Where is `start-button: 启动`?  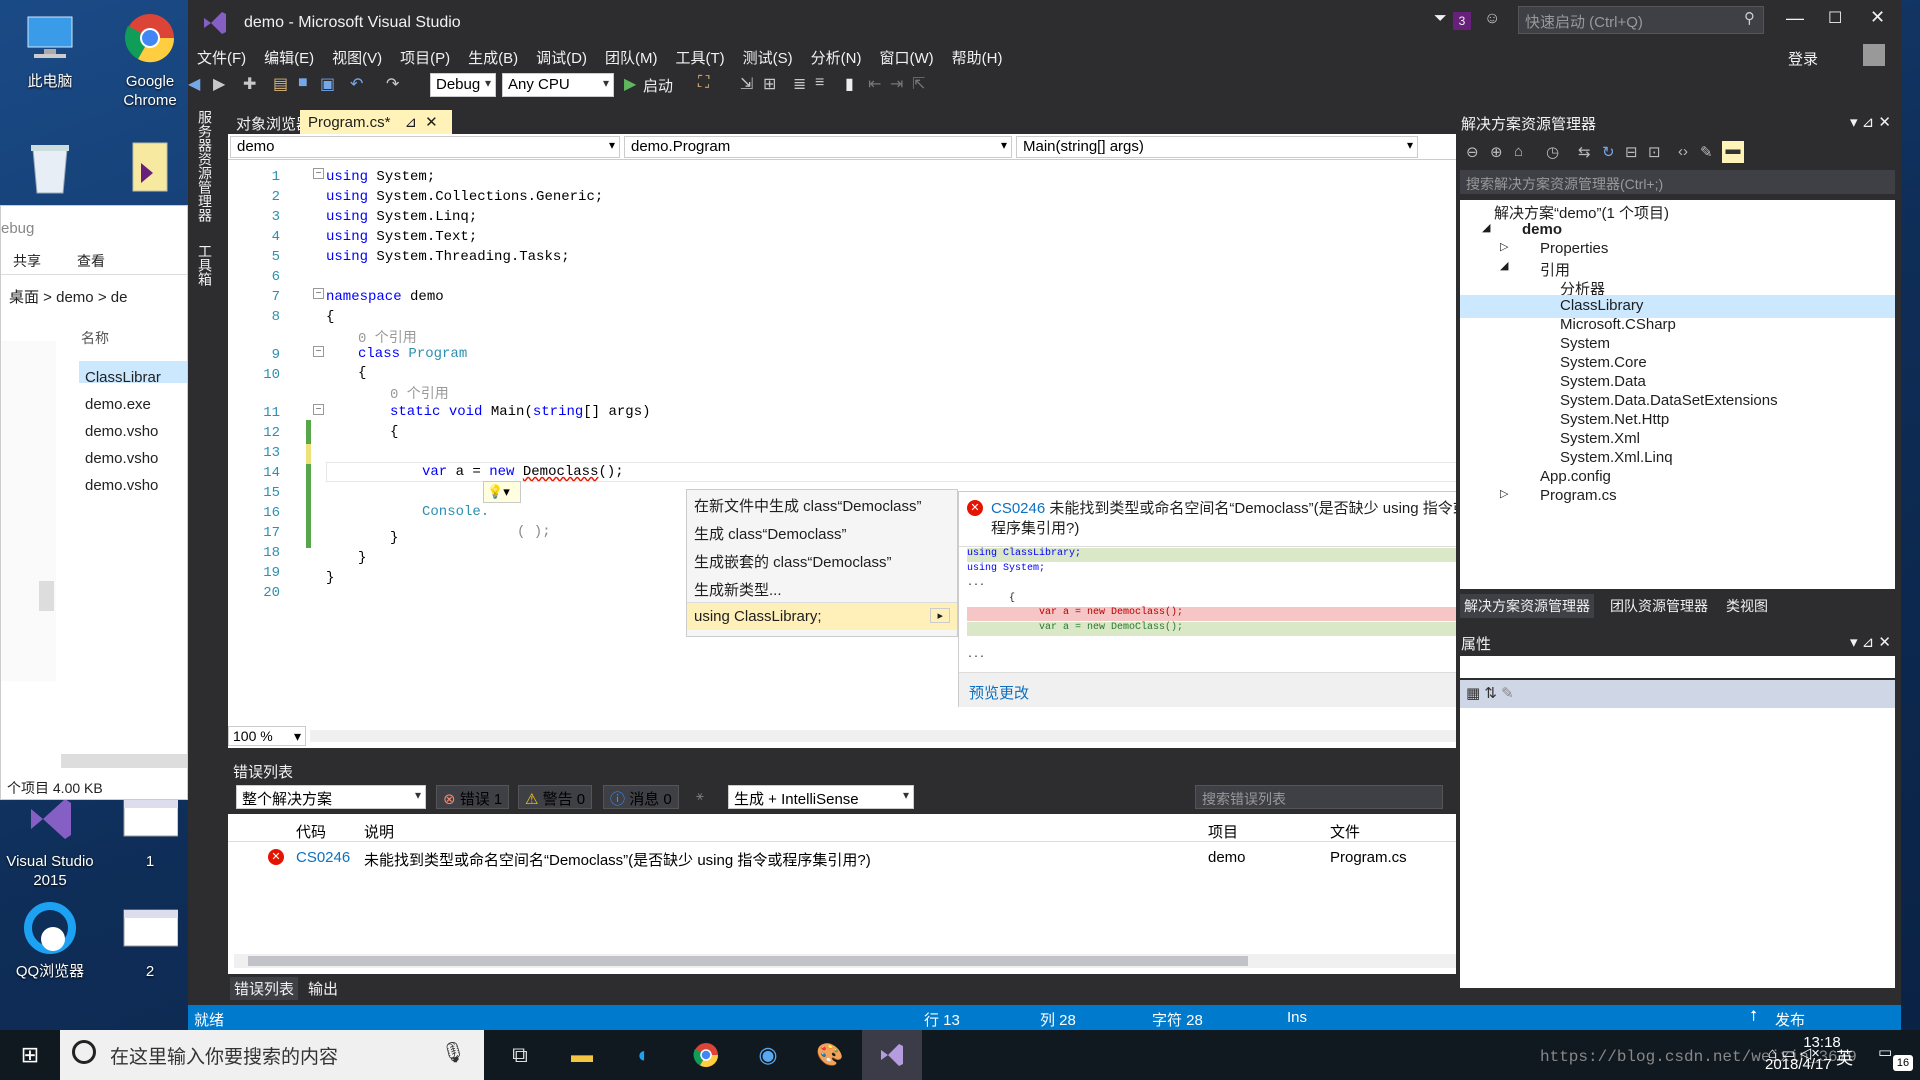
start-button: 启动 is located at coordinates (658, 85).